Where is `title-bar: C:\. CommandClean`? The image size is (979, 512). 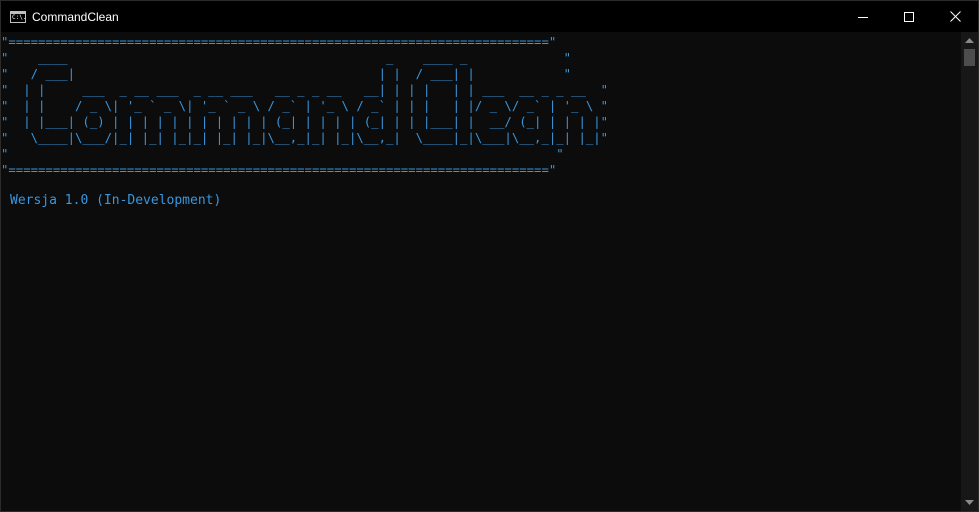
title-bar: C:\. CommandClean is located at coordinates (489, 16).